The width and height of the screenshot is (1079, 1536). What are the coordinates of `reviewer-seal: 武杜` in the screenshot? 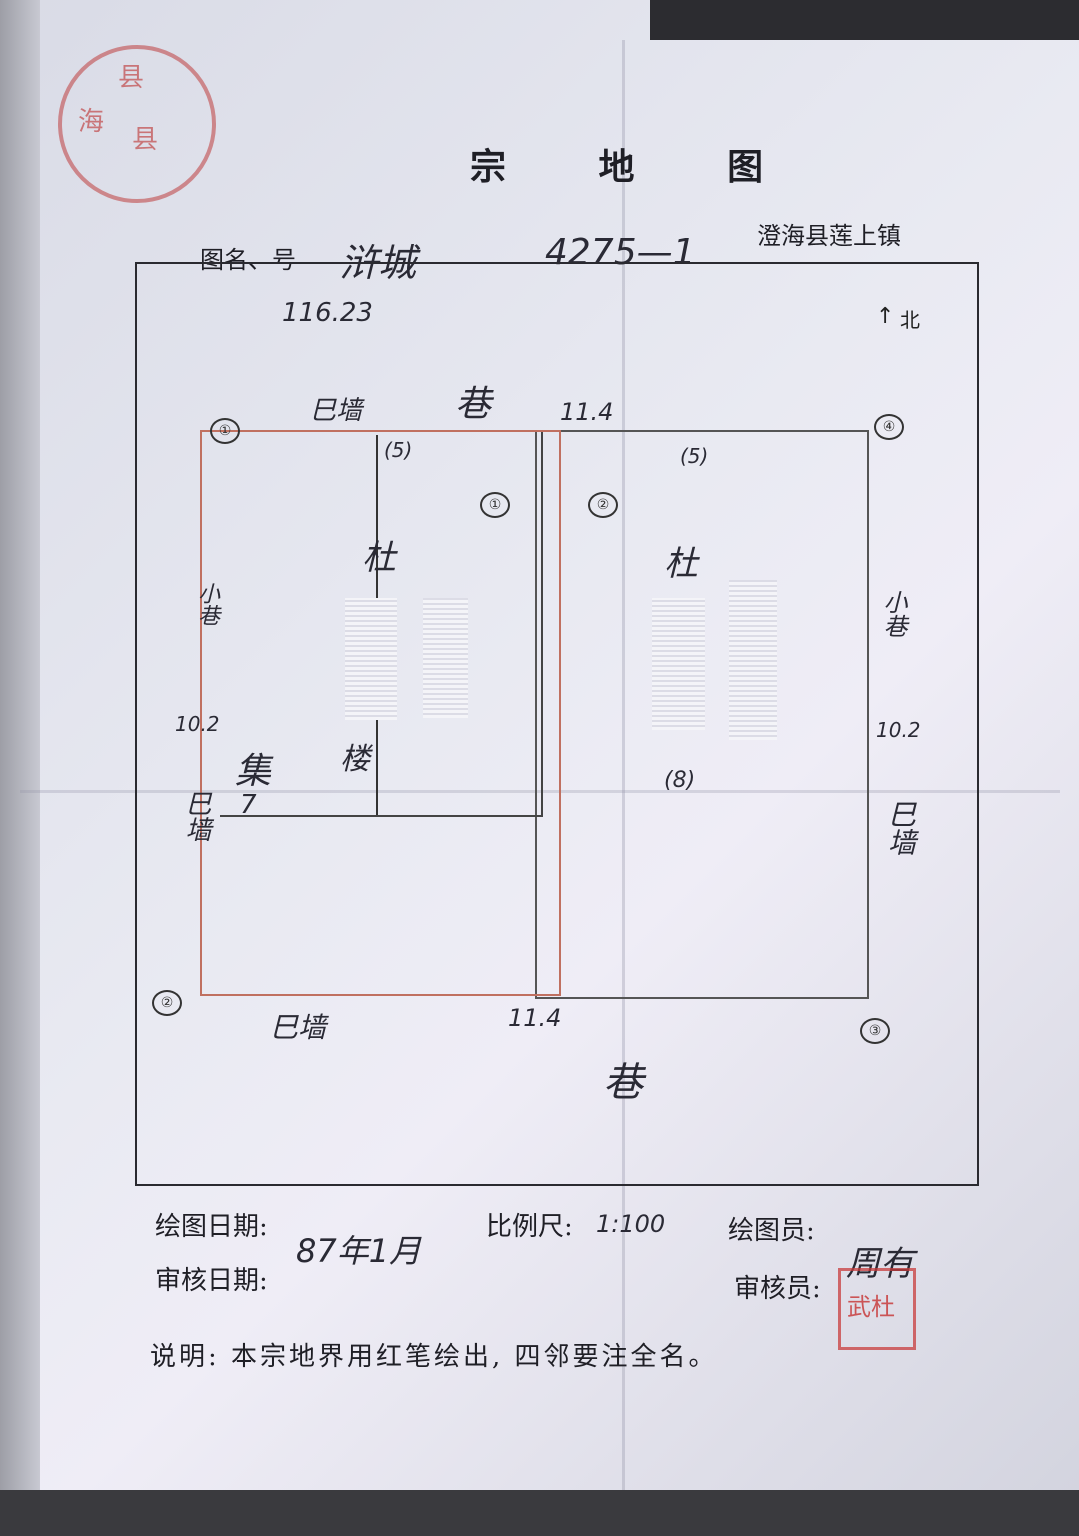 It's located at (877, 1309).